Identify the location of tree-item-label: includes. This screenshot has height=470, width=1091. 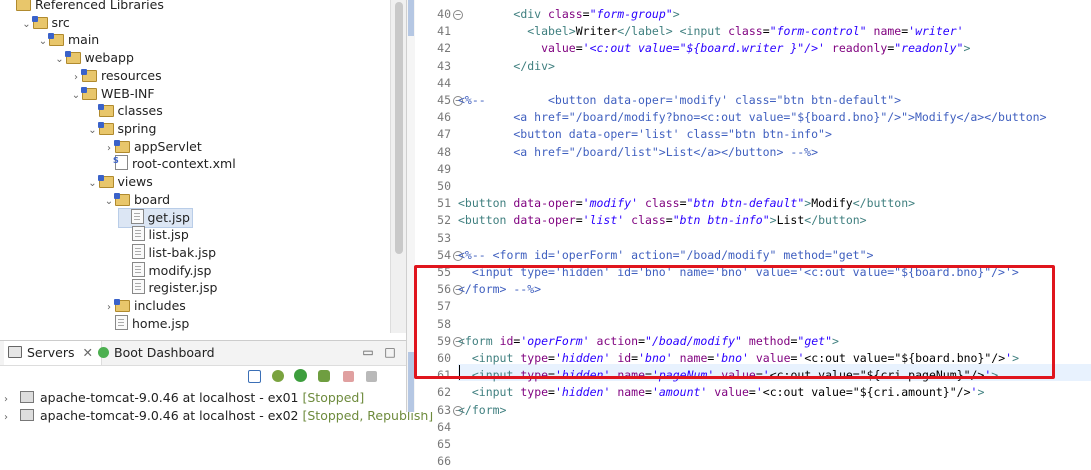
(160, 305).